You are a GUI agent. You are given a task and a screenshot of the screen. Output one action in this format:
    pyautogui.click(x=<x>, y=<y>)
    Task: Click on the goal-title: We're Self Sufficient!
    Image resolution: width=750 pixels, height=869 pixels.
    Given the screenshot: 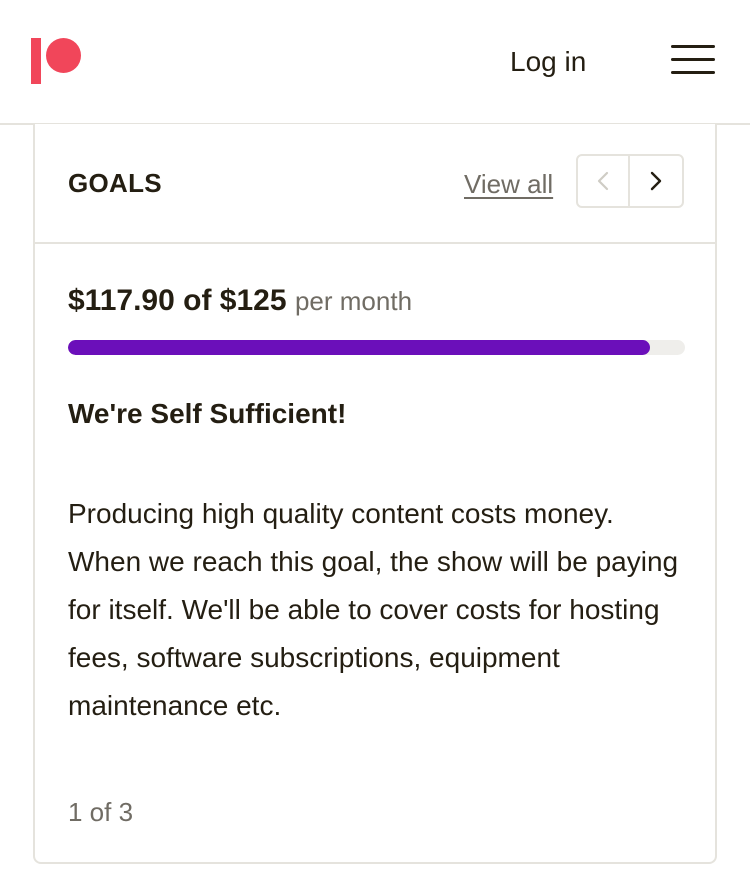 What is the action you would take?
    pyautogui.click(x=207, y=413)
    